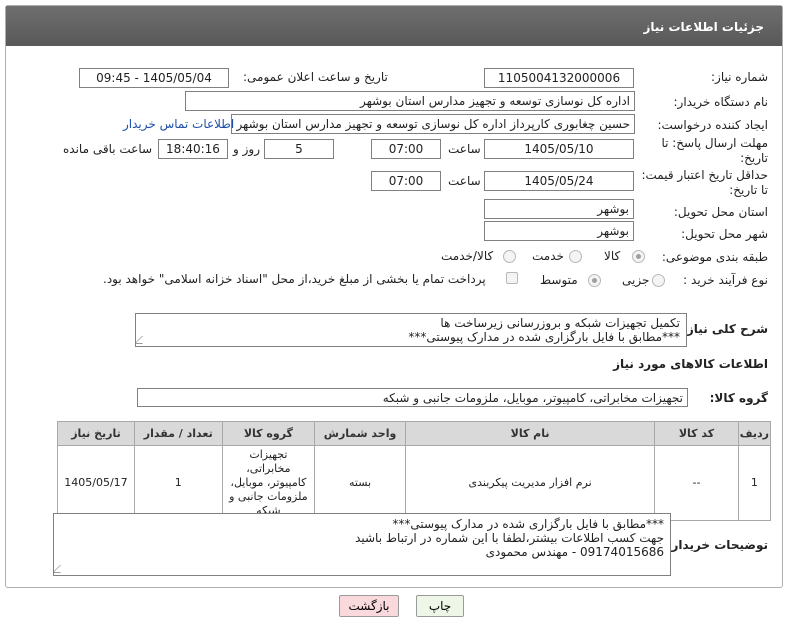 The image size is (788, 632). I want to click on province-label: استان محل تحویل:, so click(720, 212).